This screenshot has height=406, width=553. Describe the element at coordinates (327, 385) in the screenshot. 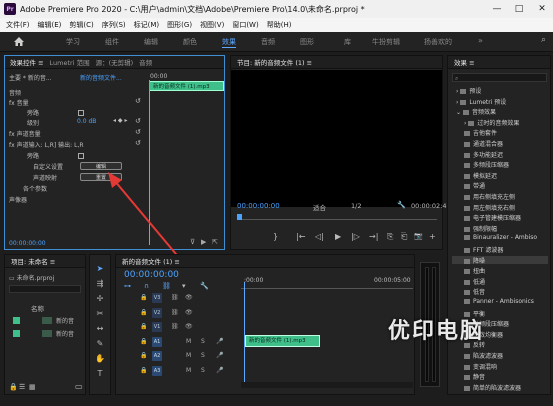

I see `timeline-scrollbar` at that location.